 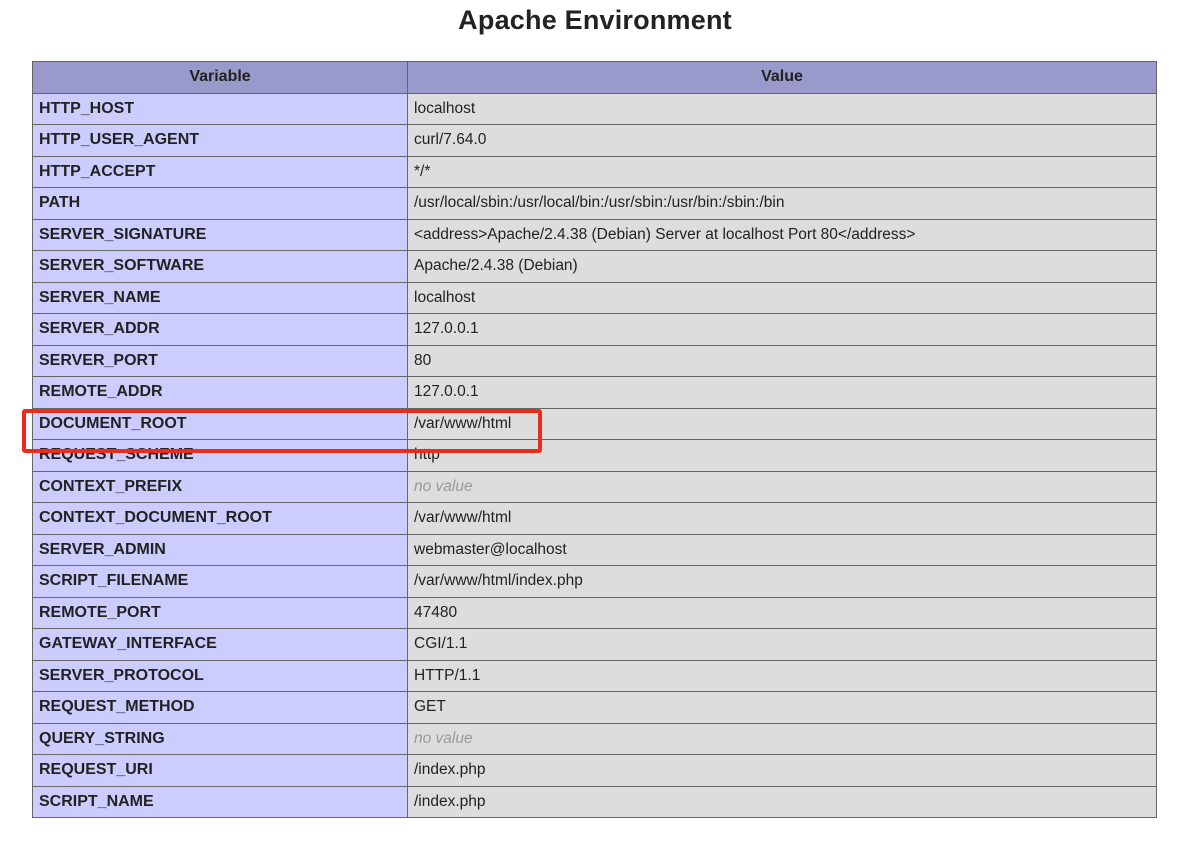 I want to click on table-row: SERVER_NAME localhost, so click(x=594, y=297).